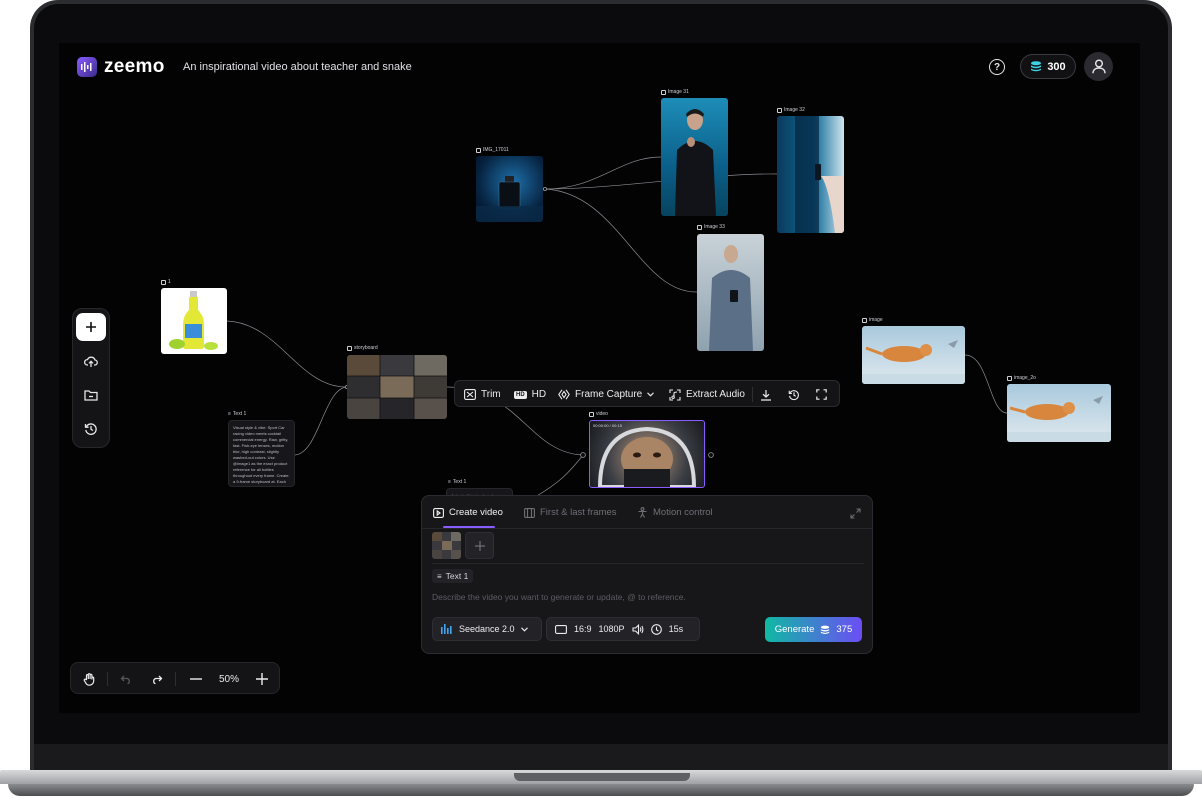  Describe the element at coordinates (91, 327) in the screenshot. I see `add-node-button` at that location.